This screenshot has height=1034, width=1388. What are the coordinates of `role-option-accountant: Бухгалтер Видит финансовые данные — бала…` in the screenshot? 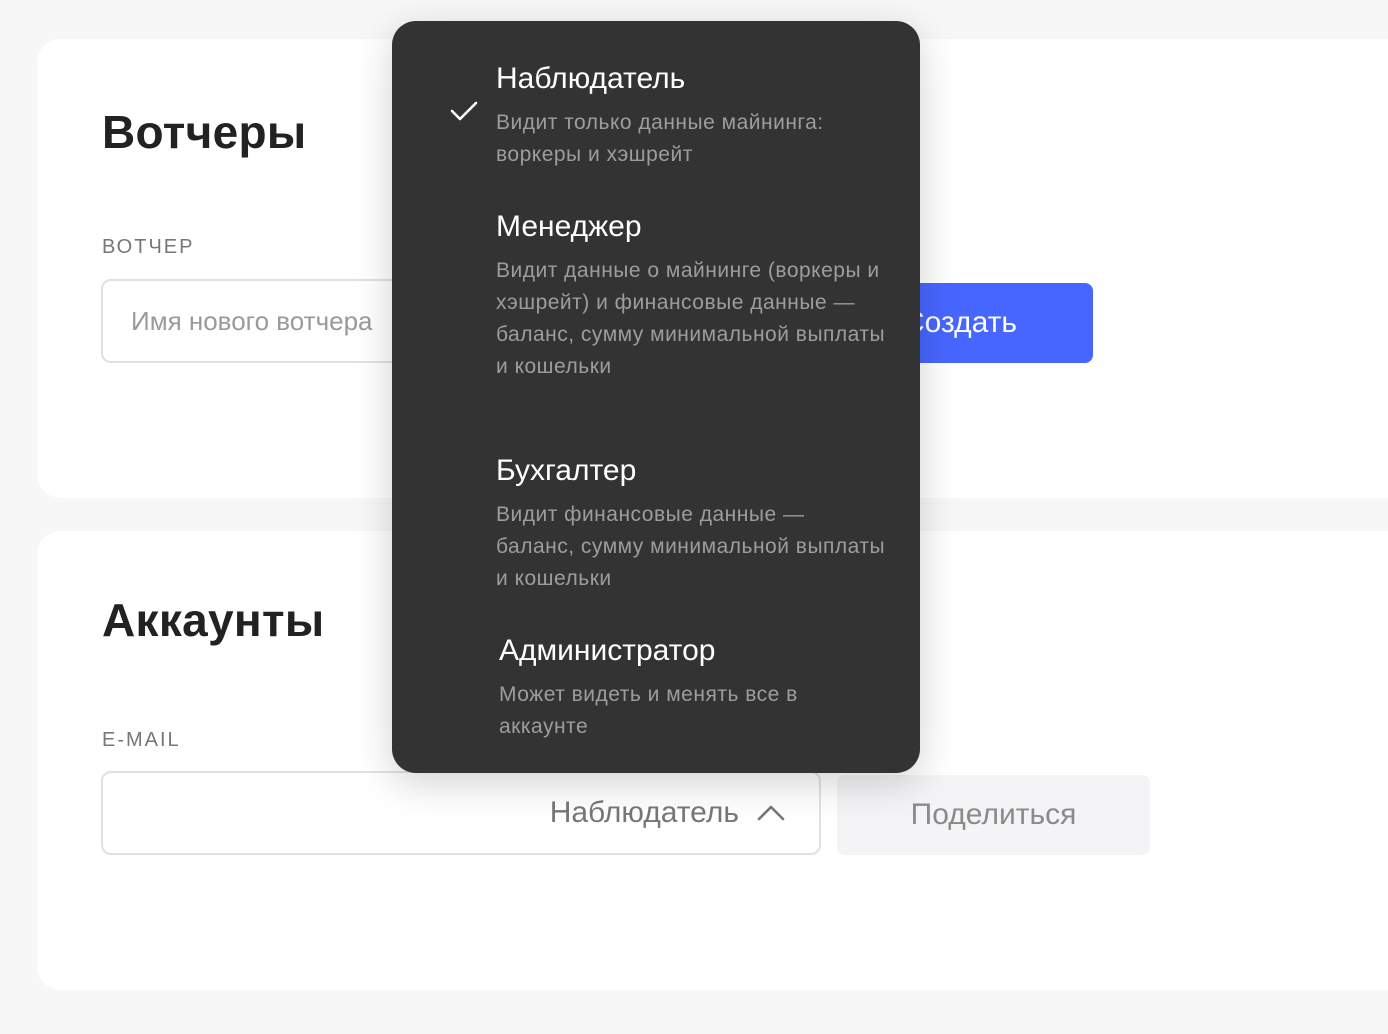 It's located at (691, 523).